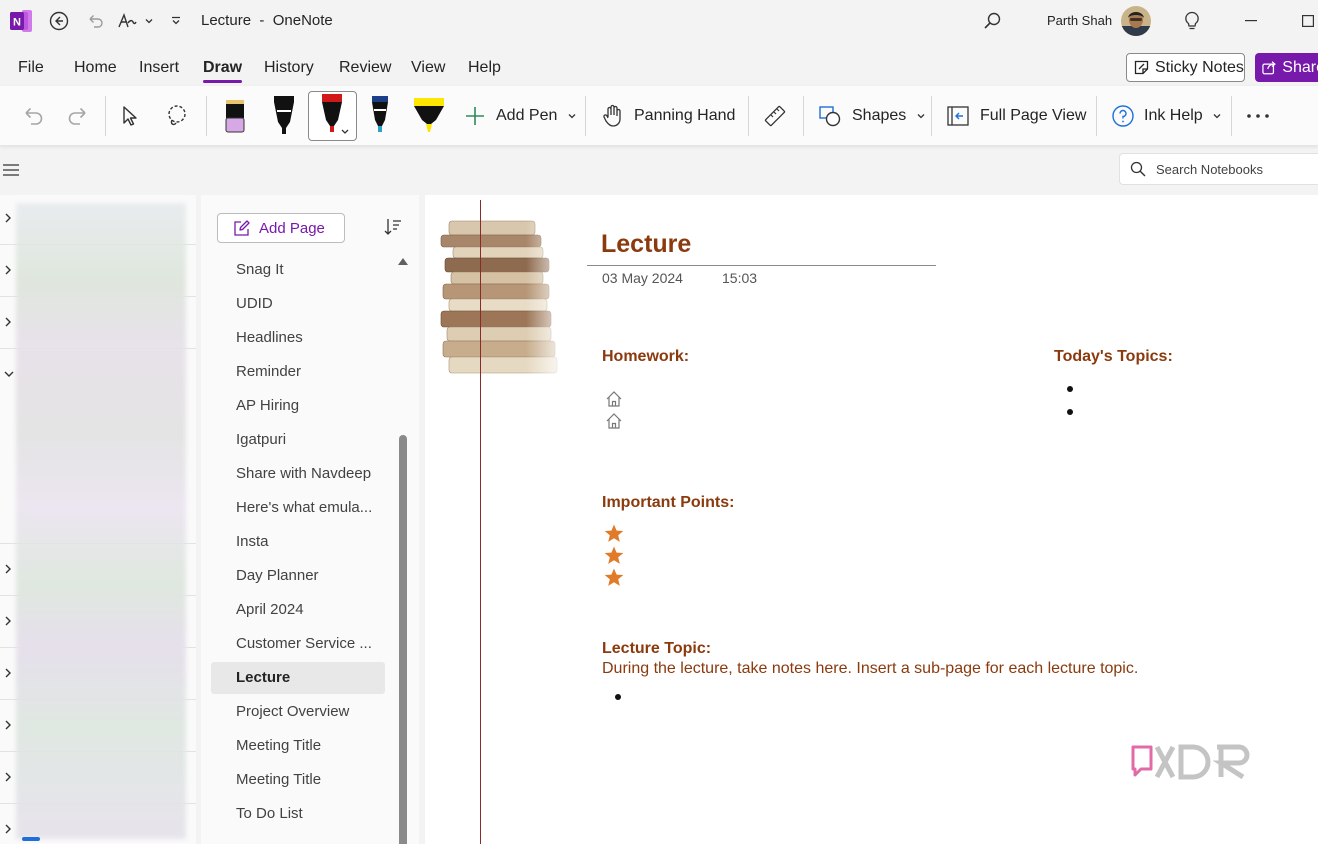 Image resolution: width=1318 pixels, height=844 pixels. What do you see at coordinates (298, 678) in the screenshot?
I see `page-item-selected: Lecture` at bounding box center [298, 678].